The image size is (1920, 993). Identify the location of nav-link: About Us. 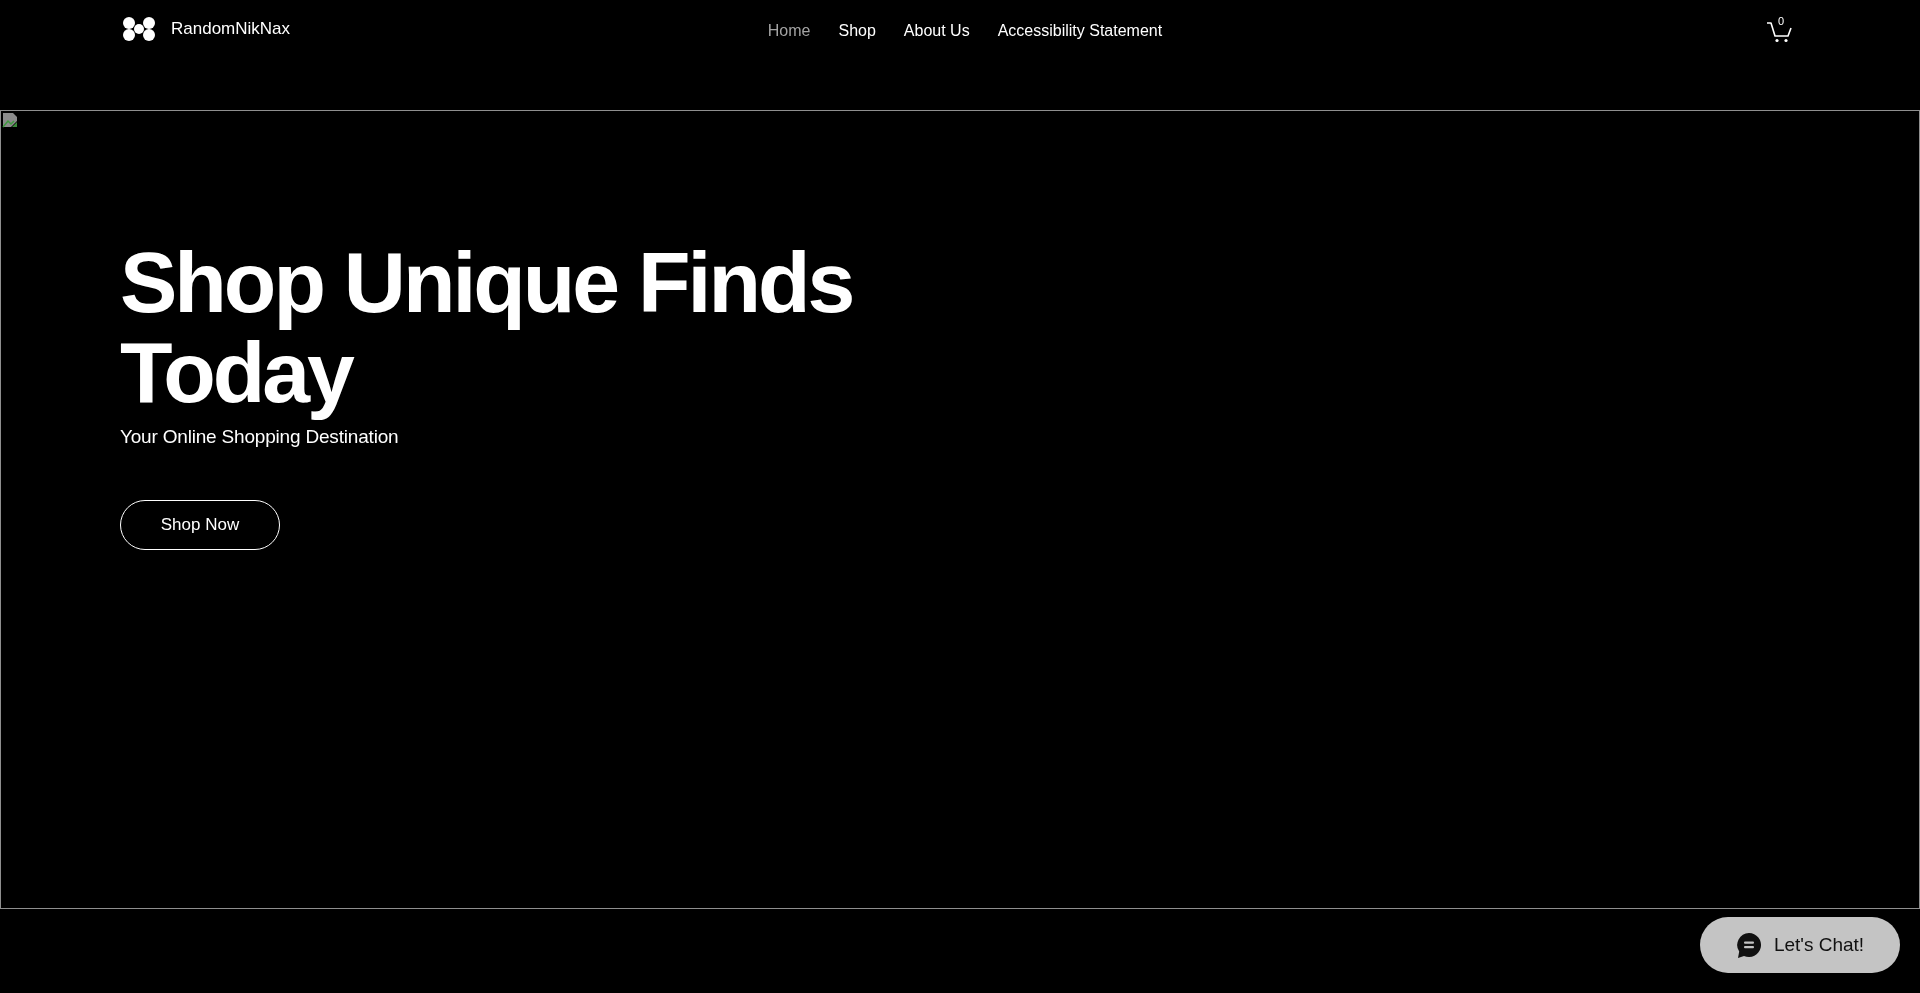
(936, 31).